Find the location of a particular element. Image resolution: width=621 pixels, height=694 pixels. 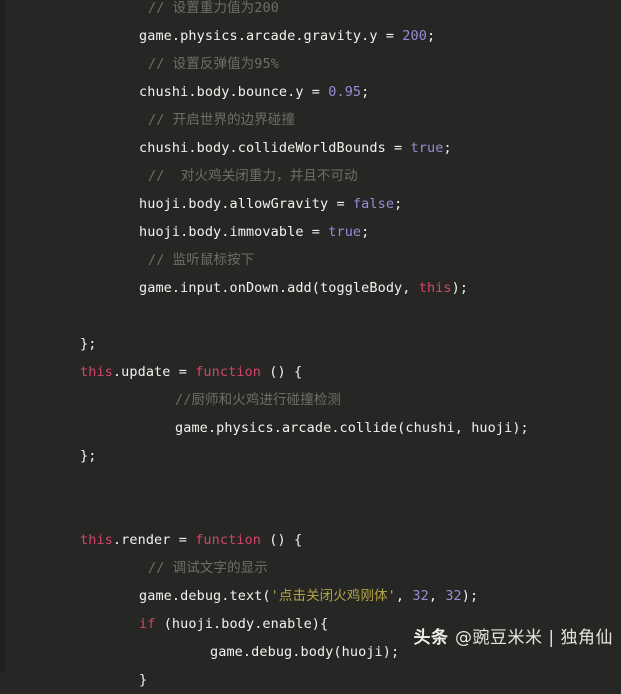

code-line: // 开启世界的边界碰撞 is located at coordinates (310, 120).